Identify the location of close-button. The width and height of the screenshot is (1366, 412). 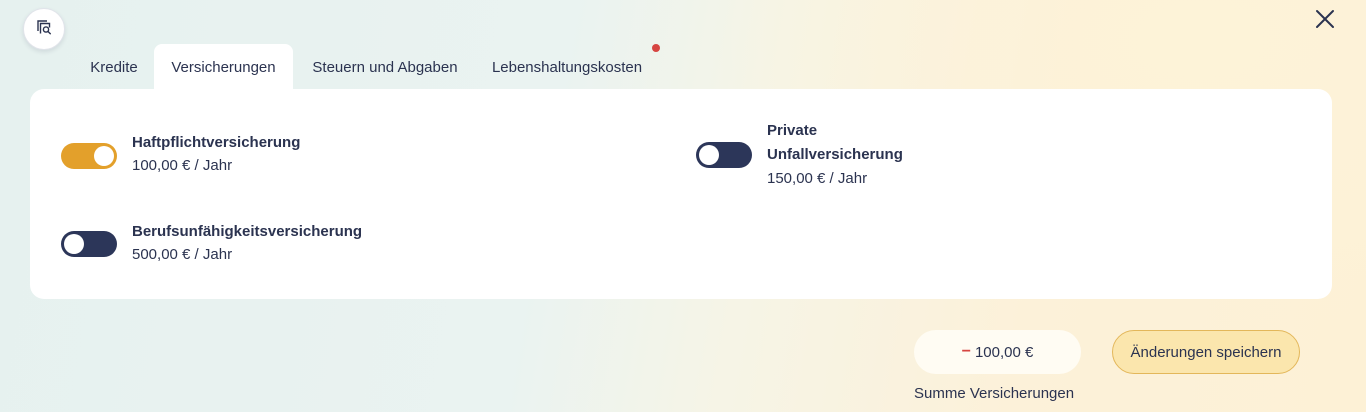
(1325, 21).